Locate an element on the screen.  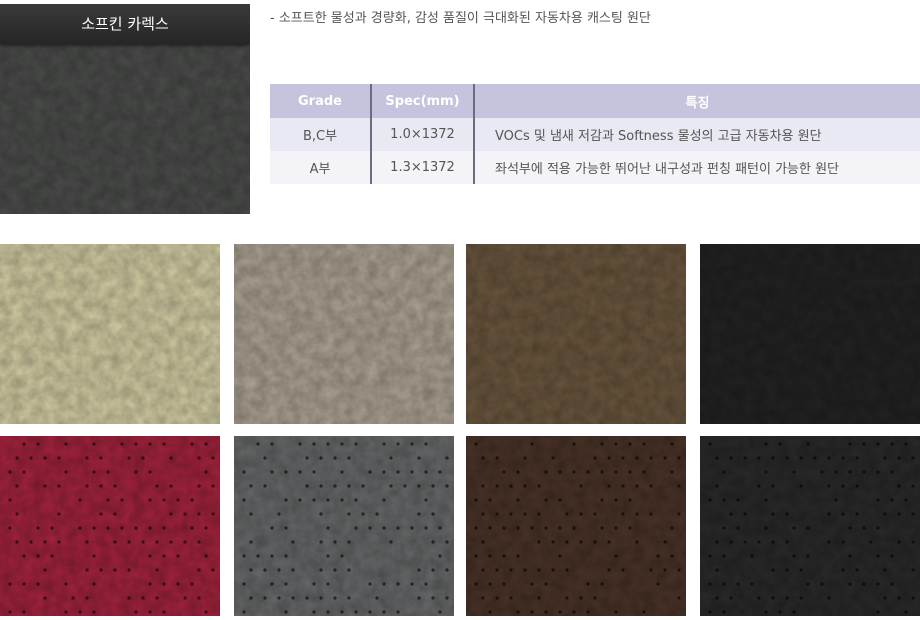
product-description: - 소프트한 물성과 경량화, 감성 품질이 극대화된 자동차용 캐스팅 원단 is located at coordinates (460, 18).